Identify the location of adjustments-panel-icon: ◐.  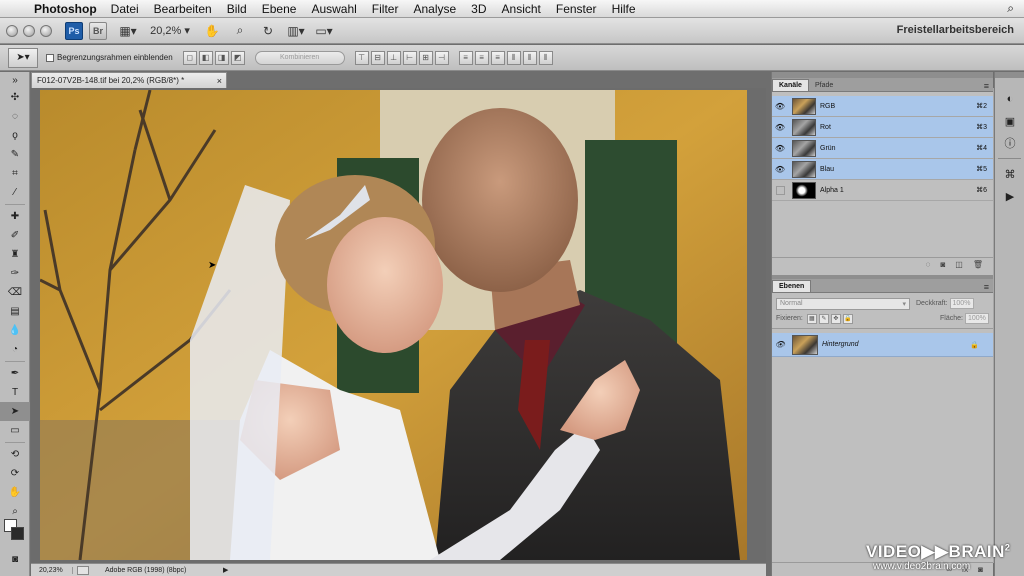
(1009, 99).